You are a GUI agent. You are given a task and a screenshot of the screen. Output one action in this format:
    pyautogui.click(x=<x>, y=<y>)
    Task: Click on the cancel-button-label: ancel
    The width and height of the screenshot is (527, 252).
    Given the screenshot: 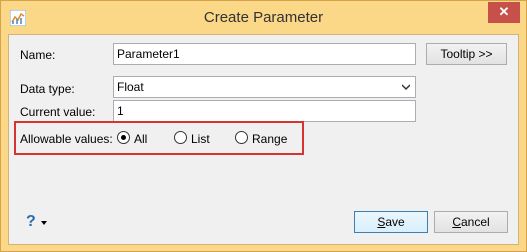 What is the action you would take?
    pyautogui.click(x=475, y=222)
    